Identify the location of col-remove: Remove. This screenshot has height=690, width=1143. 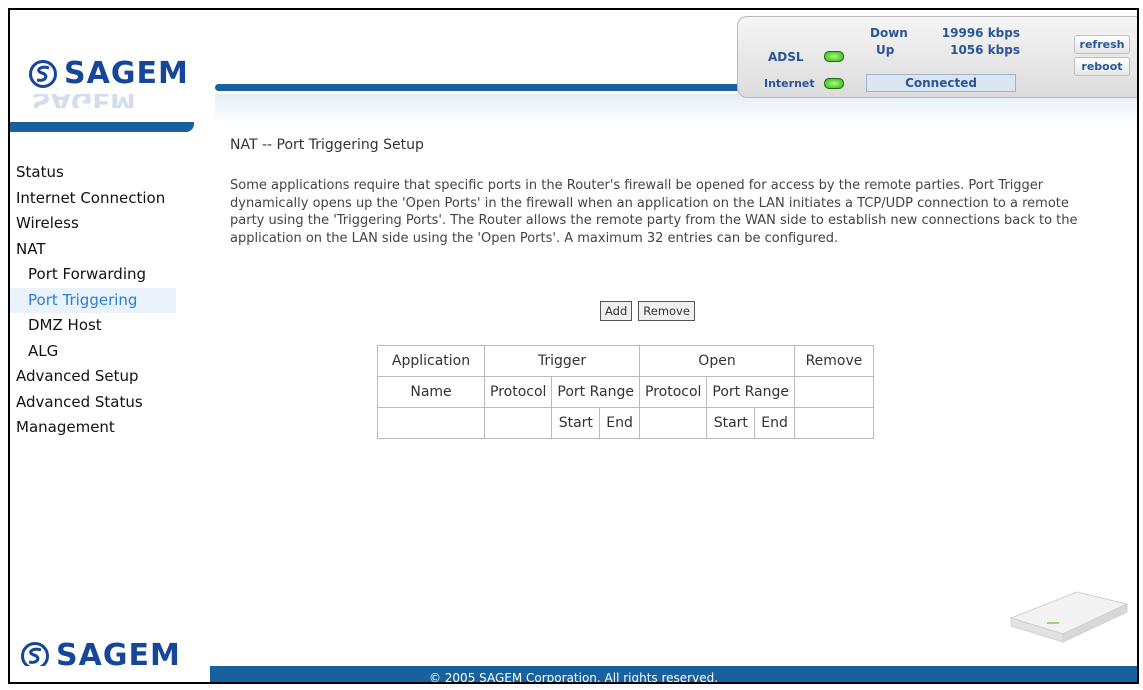
(834, 361).